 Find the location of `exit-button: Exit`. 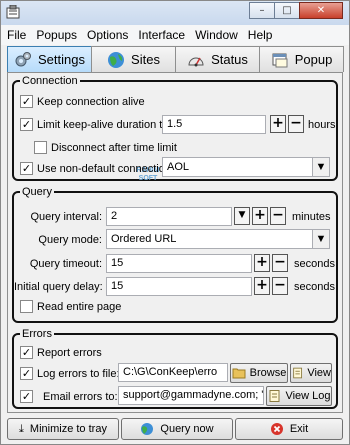

exit-button: Exit is located at coordinates (289, 429).